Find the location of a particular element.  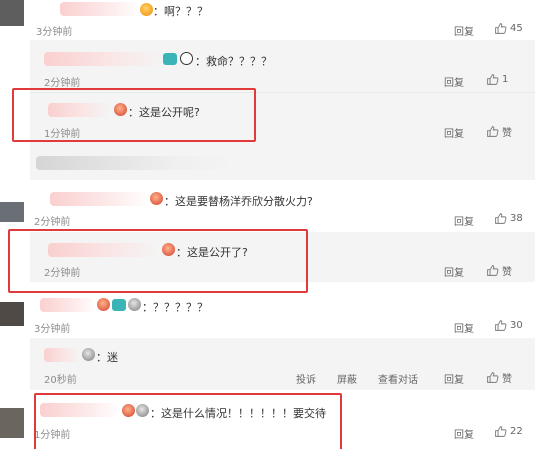

comment-item: ：？？？？？ 3分钟前 回复 30 is located at coordinates (268, 314).